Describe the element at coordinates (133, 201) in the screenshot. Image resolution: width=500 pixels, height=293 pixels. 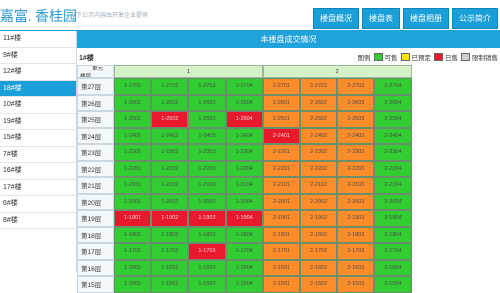
I see `unit-cell: 1-2001` at that location.